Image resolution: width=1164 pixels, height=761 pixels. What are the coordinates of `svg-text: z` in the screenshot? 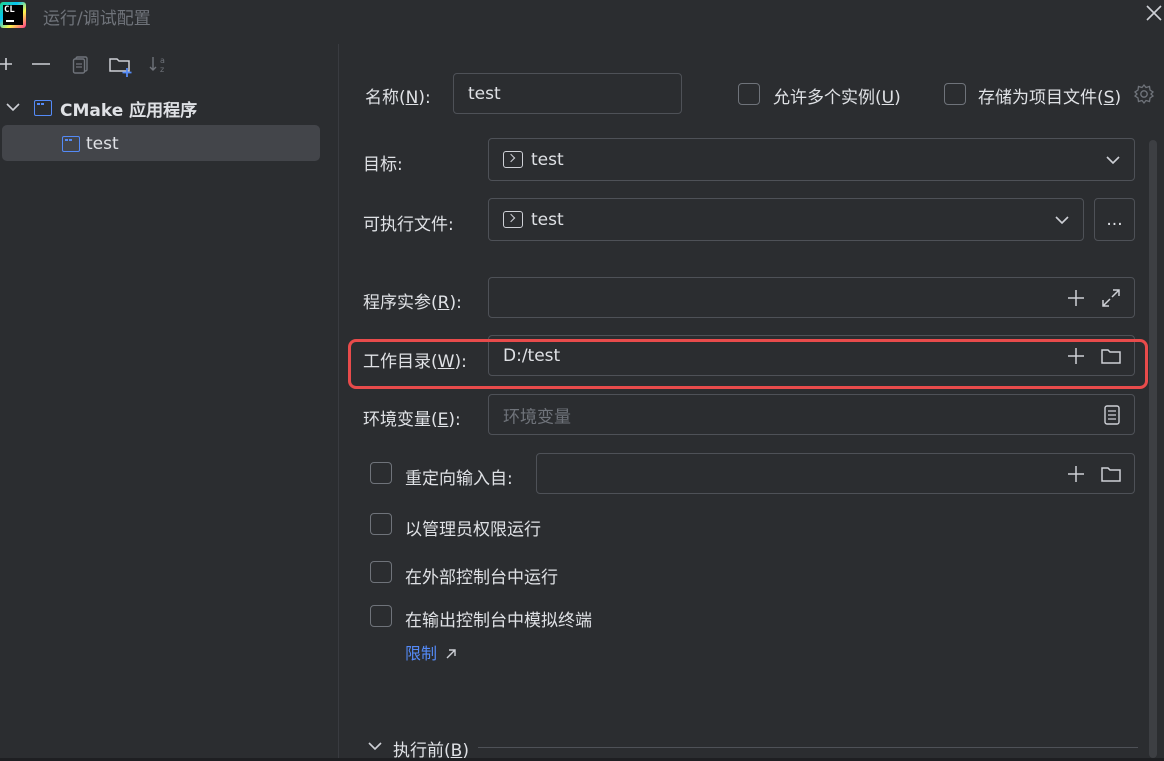 It's located at (162, 69).